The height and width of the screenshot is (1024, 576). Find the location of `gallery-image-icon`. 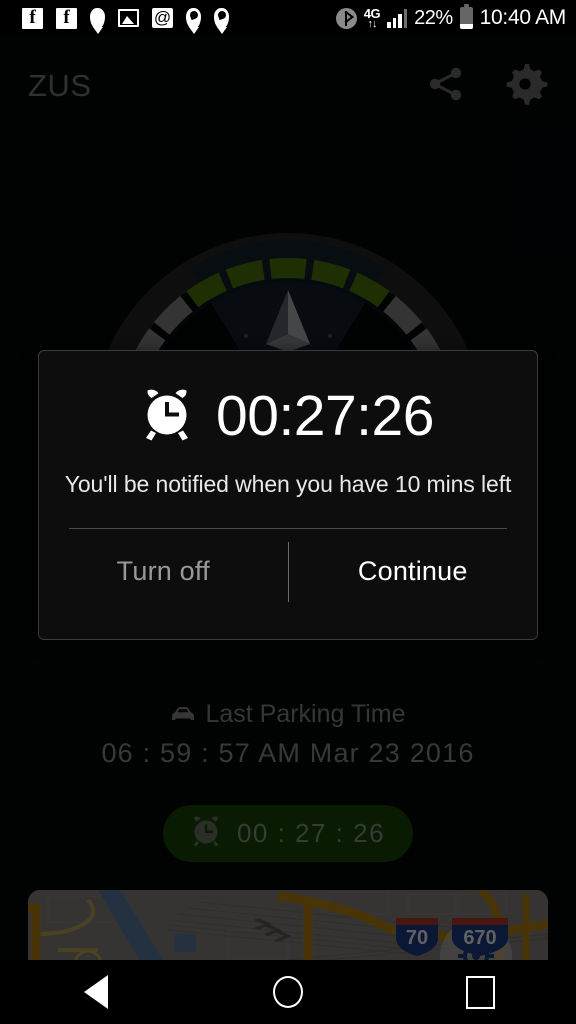

gallery-image-icon is located at coordinates (128, 18).